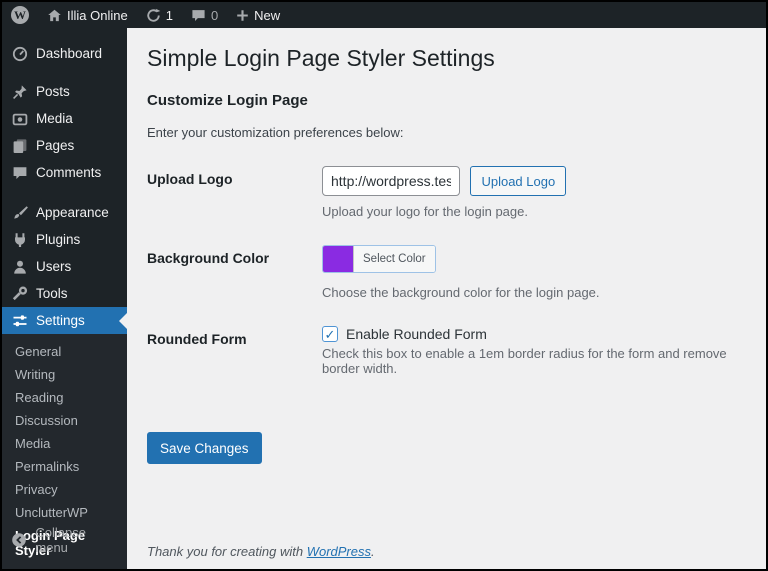 This screenshot has width=768, height=571. I want to click on sidebar-item-label: Posts, so click(53, 91).